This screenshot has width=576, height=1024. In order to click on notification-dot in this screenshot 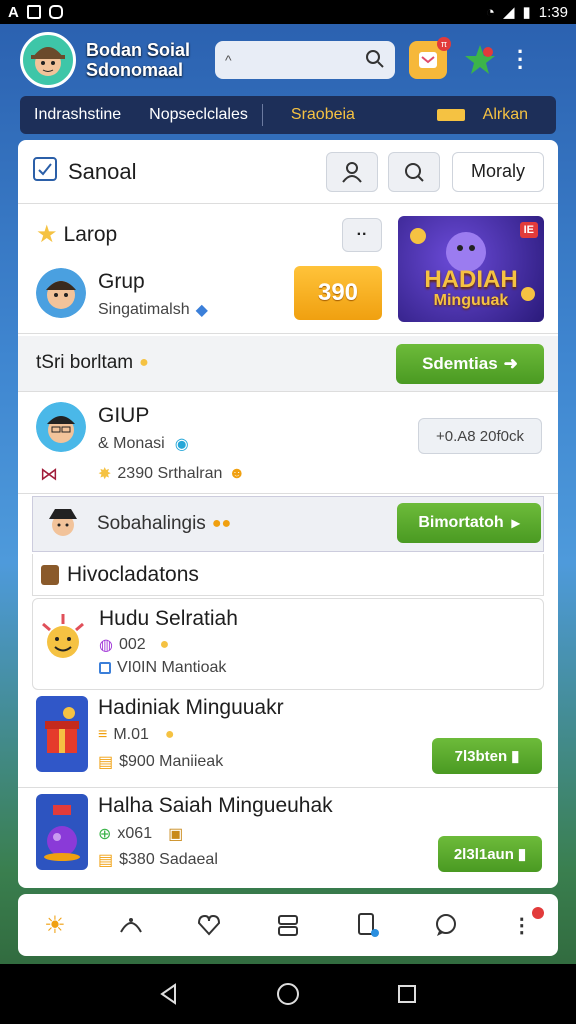, I will do `click(537, 912)`.